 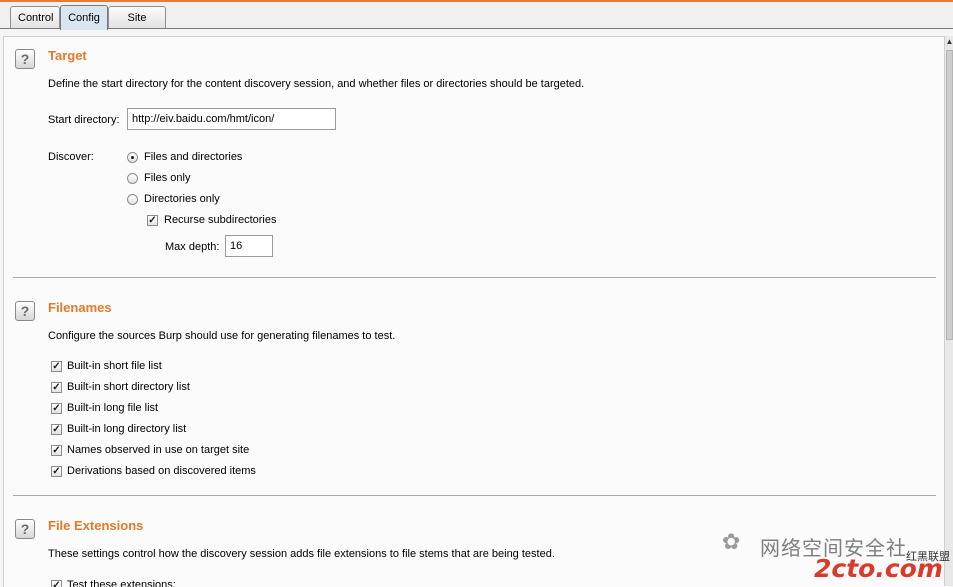 What do you see at coordinates (67, 55) in the screenshot?
I see `section-heading-target: Target` at bounding box center [67, 55].